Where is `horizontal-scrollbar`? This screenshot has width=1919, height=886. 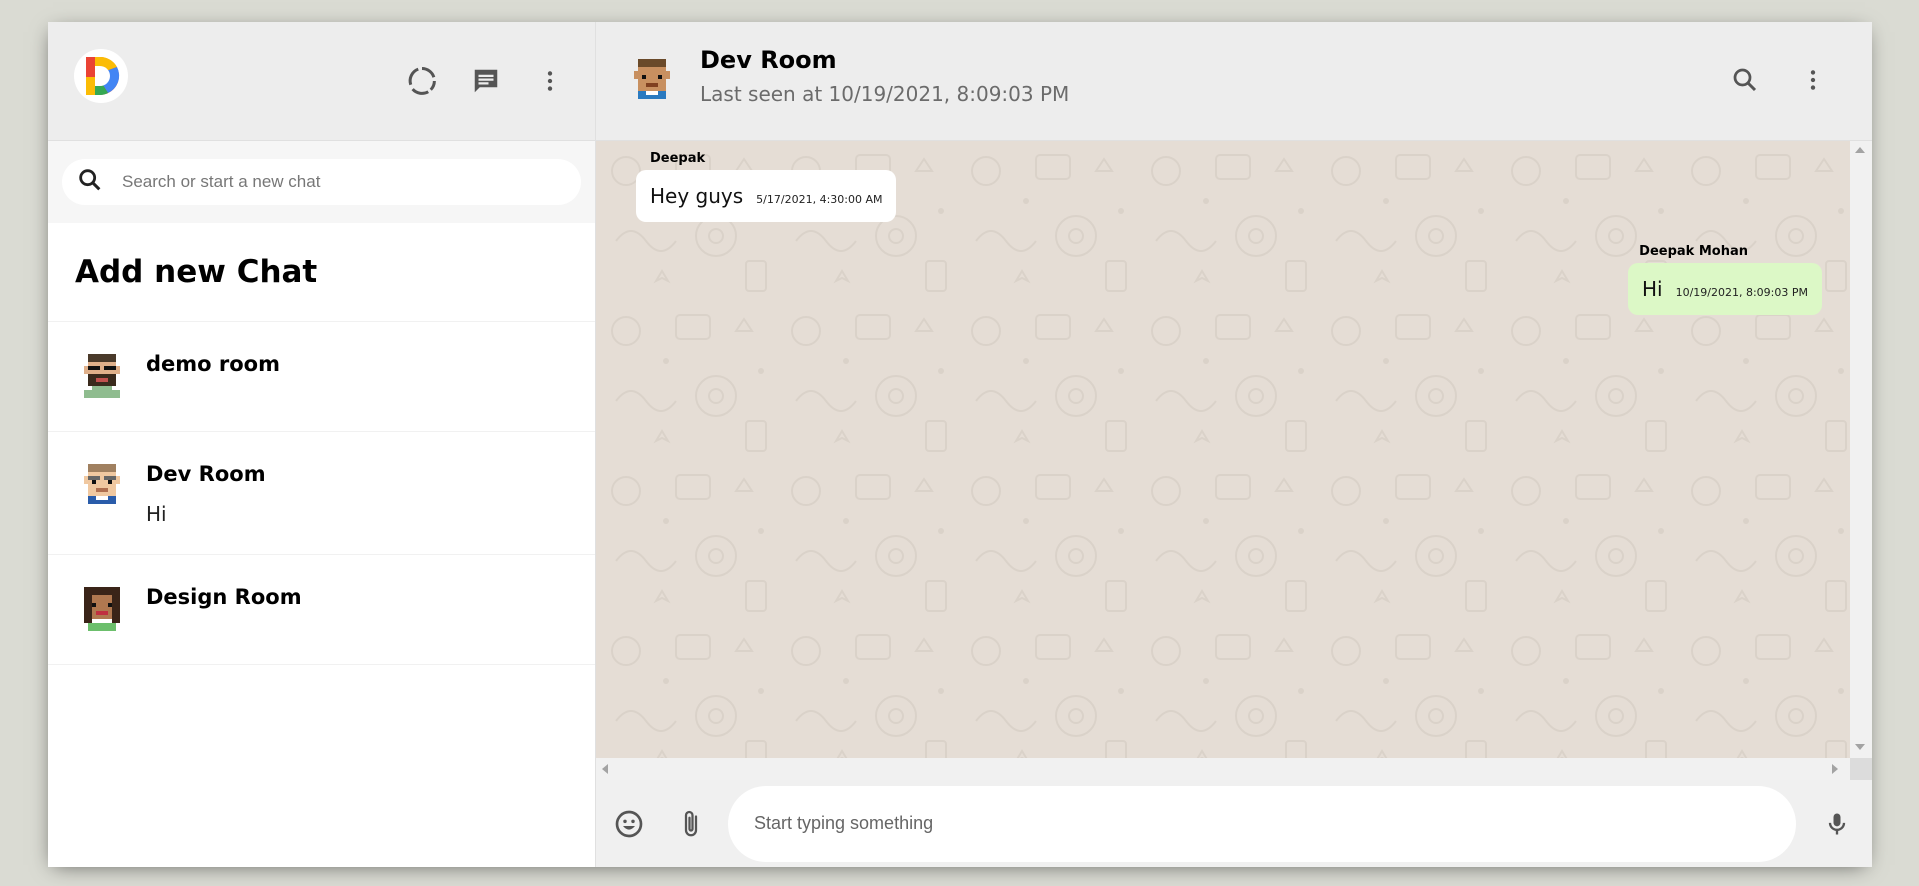 horizontal-scrollbar is located at coordinates (1234, 769).